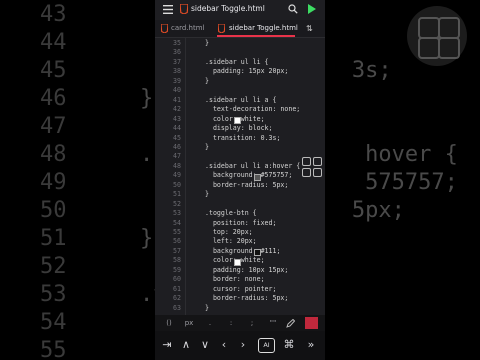 This screenshot has height=360, width=480. I want to click on menu-icon, so click(168, 9).